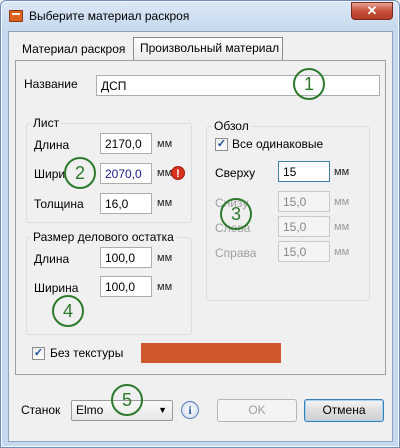 The width and height of the screenshot is (400, 448). Describe the element at coordinates (126, 257) in the screenshot. I see `offcut-length-input` at that location.